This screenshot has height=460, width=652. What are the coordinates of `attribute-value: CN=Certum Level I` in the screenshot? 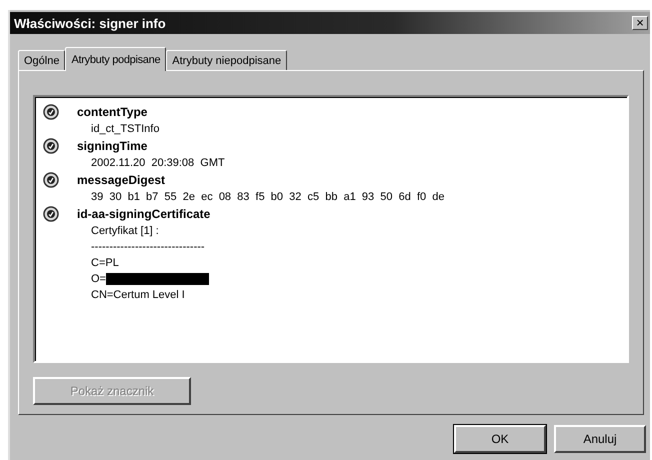 It's located at (138, 295).